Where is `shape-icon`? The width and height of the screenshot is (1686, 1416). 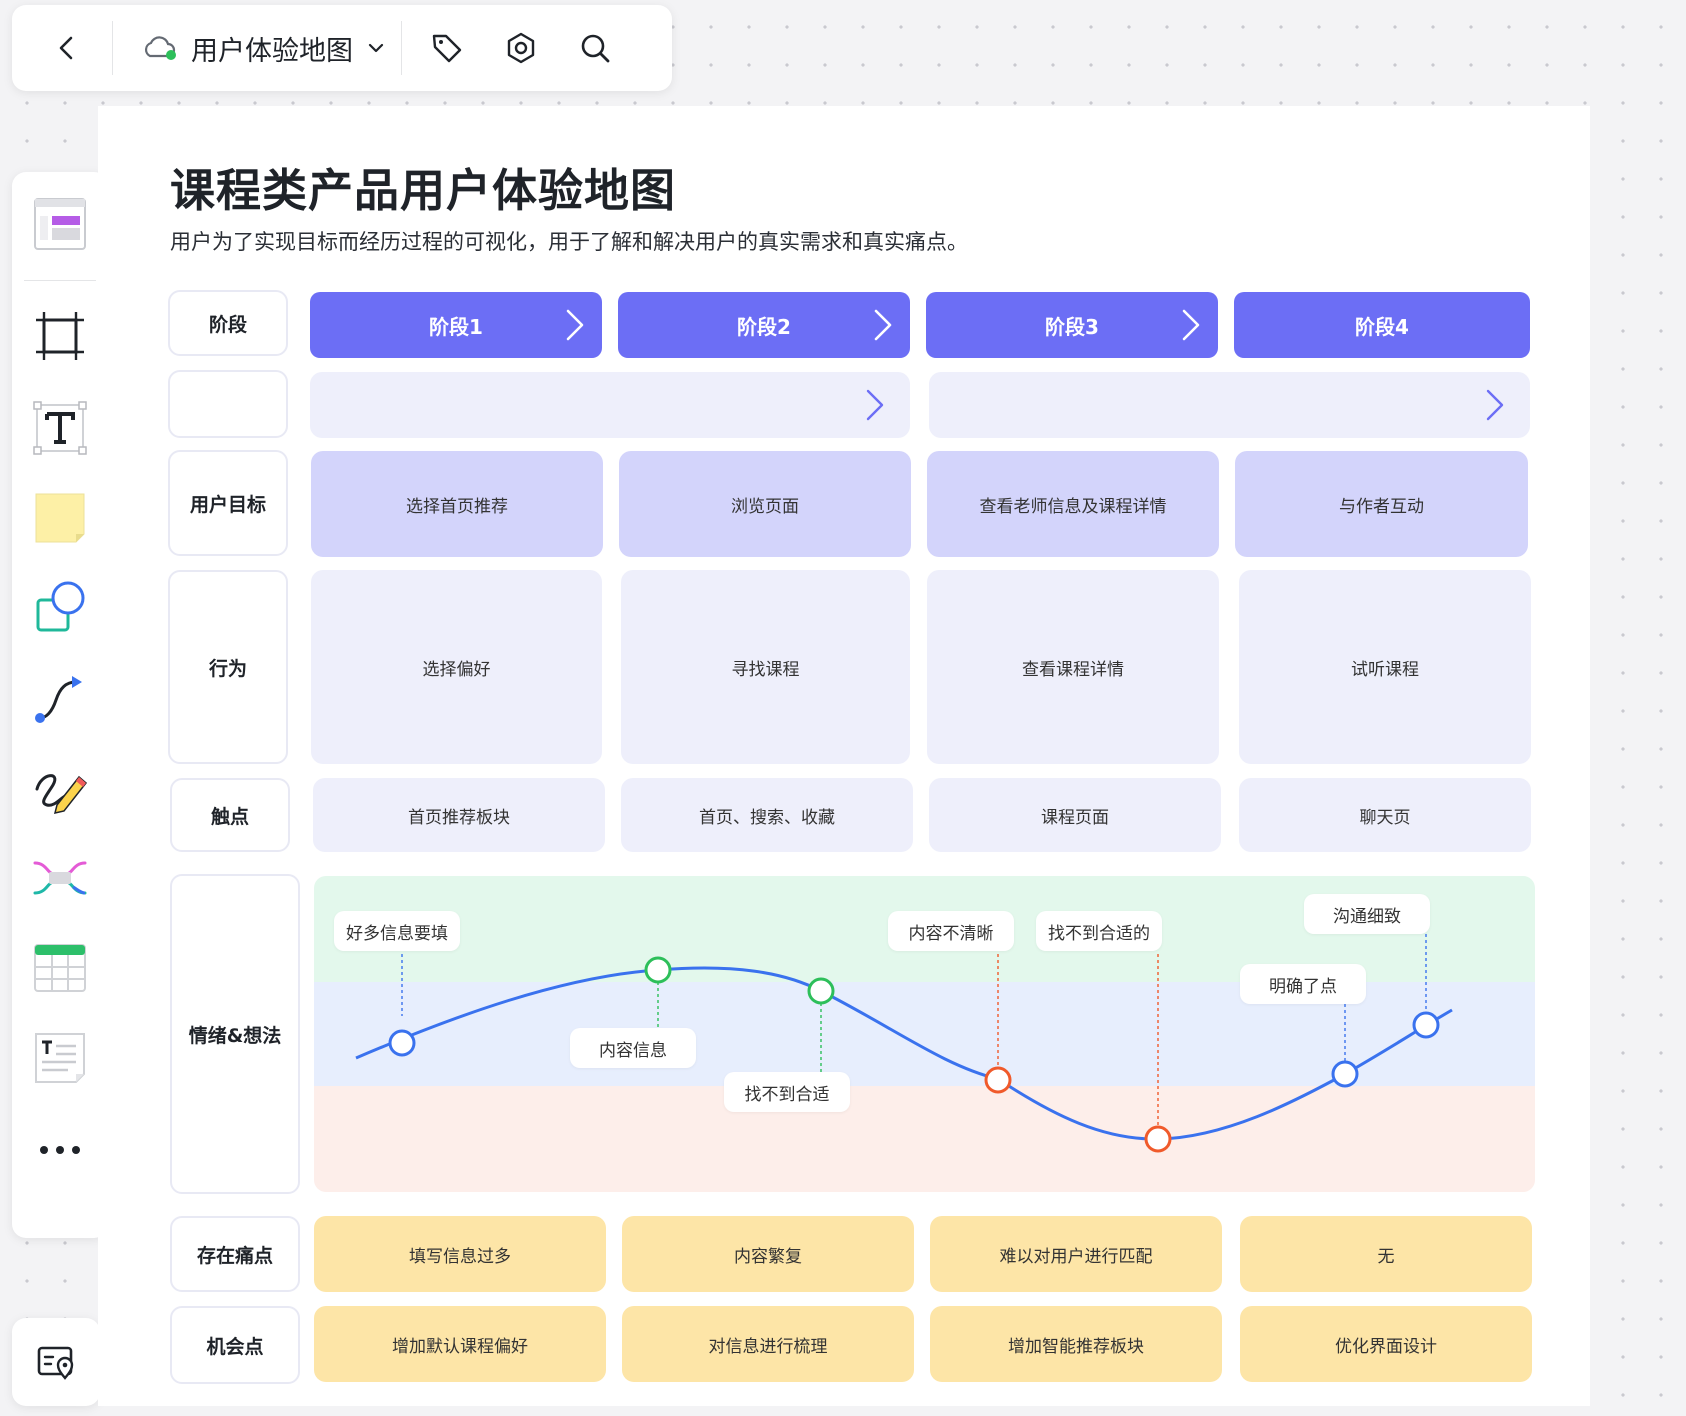
shape-icon is located at coordinates (60, 606).